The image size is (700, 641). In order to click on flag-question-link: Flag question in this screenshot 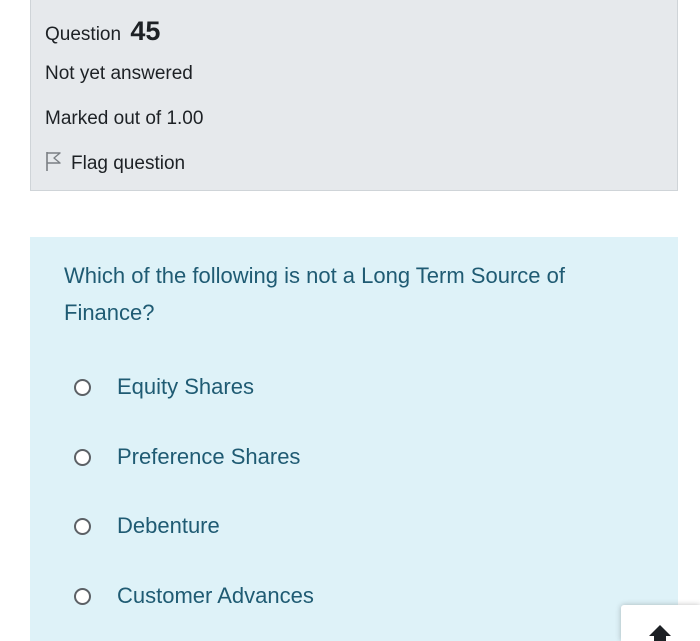, I will do `click(115, 164)`.